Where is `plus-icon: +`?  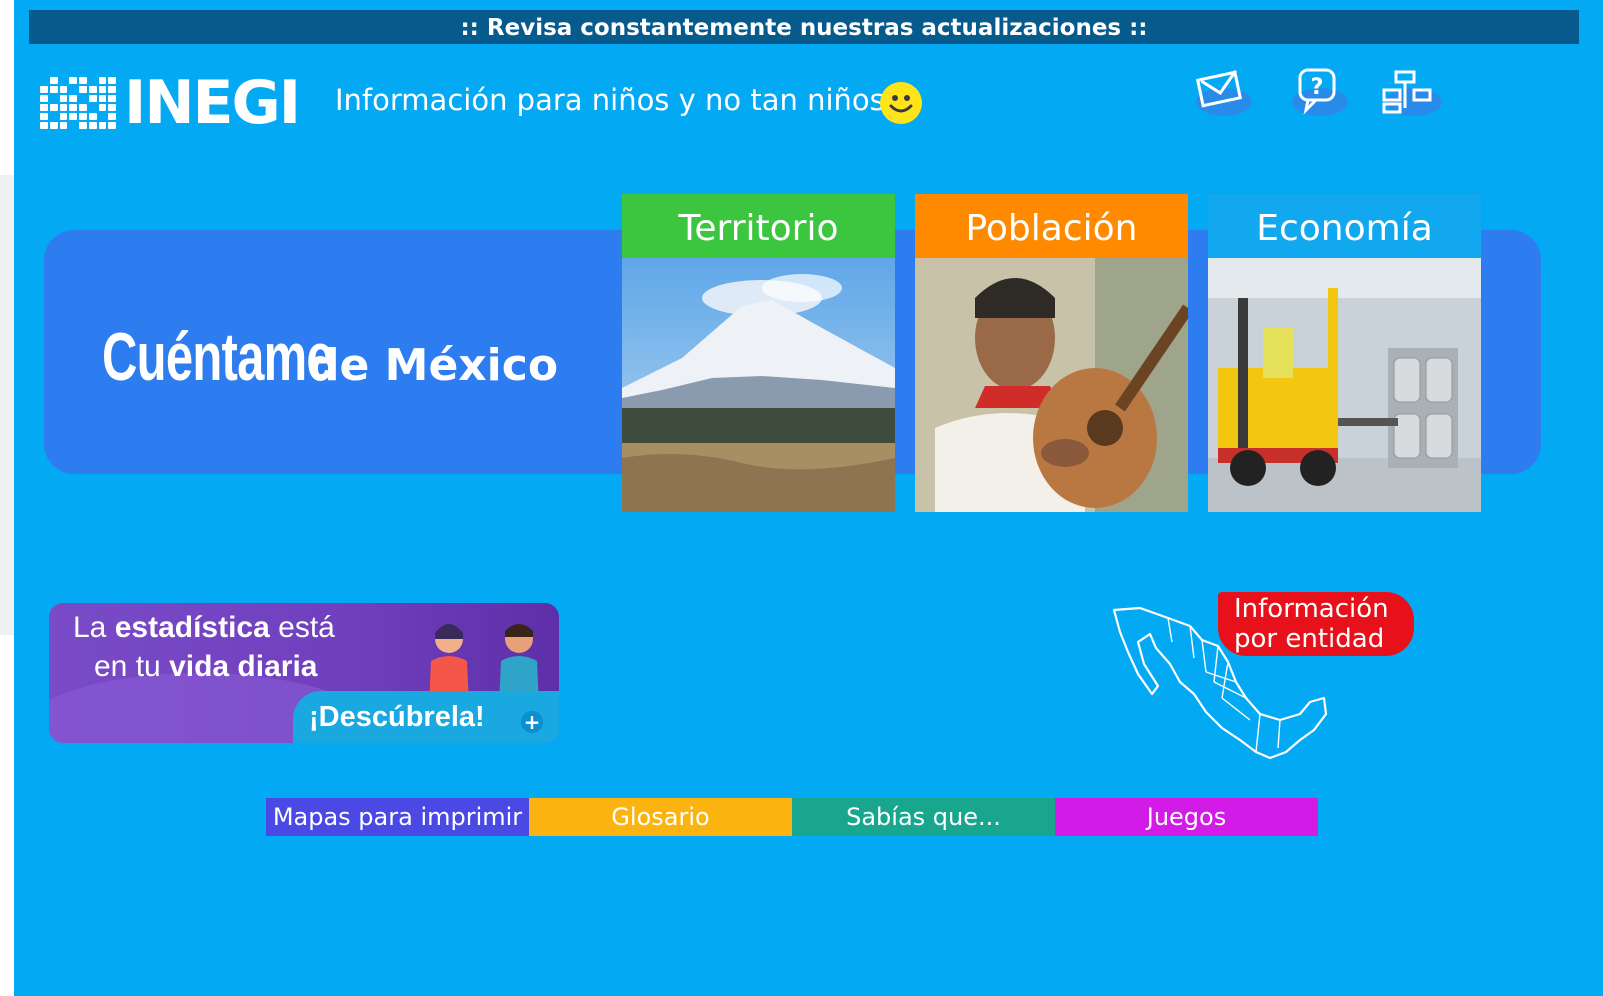
plus-icon: + is located at coordinates (532, 722).